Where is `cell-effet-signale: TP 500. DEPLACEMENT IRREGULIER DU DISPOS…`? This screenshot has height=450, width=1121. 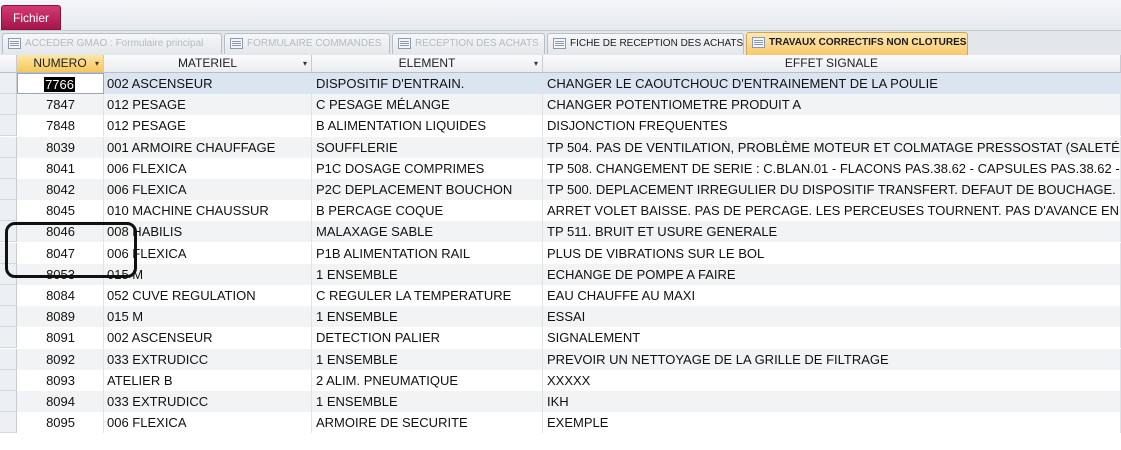 cell-effet-signale: TP 500. DEPLACEMENT IRREGULIER DU DISPOS… is located at coordinates (832, 189).